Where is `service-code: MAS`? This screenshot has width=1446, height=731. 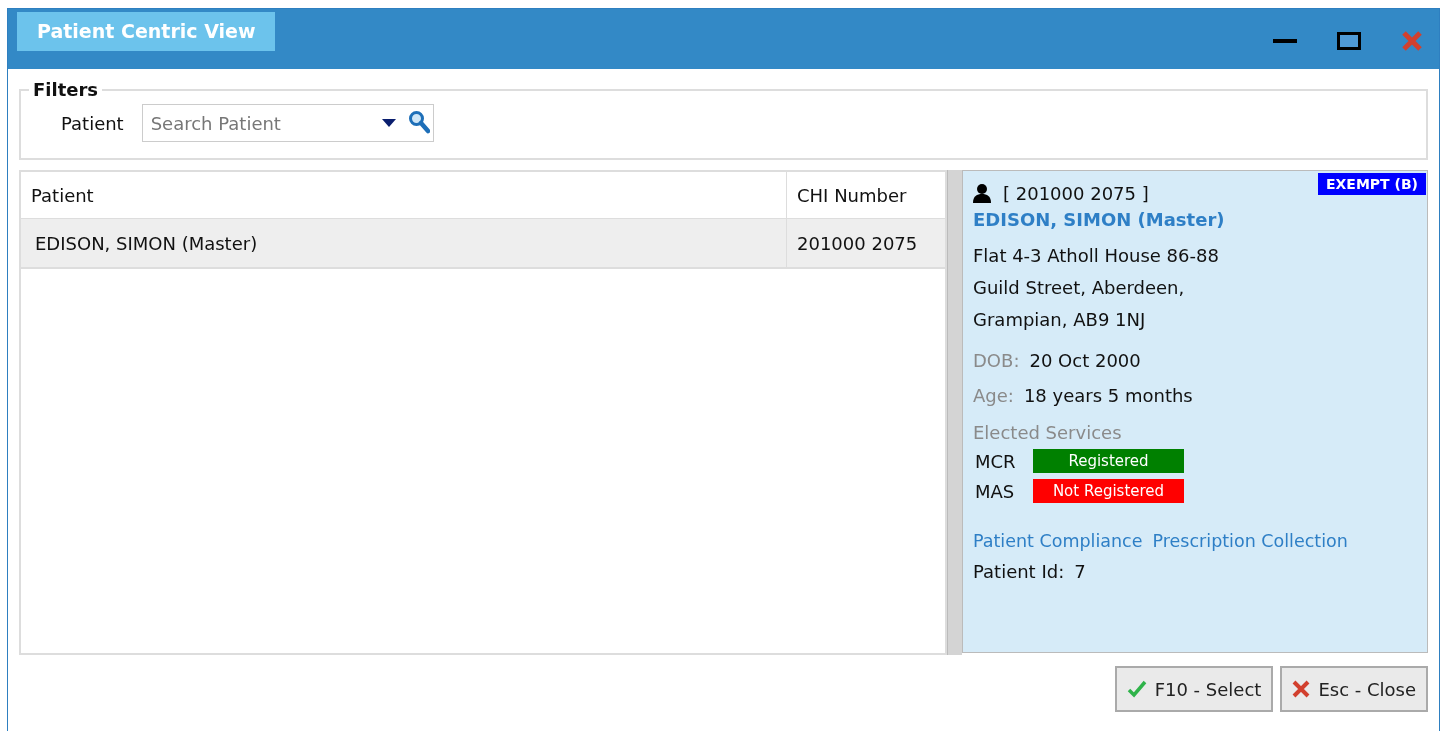 service-code: MAS is located at coordinates (995, 491).